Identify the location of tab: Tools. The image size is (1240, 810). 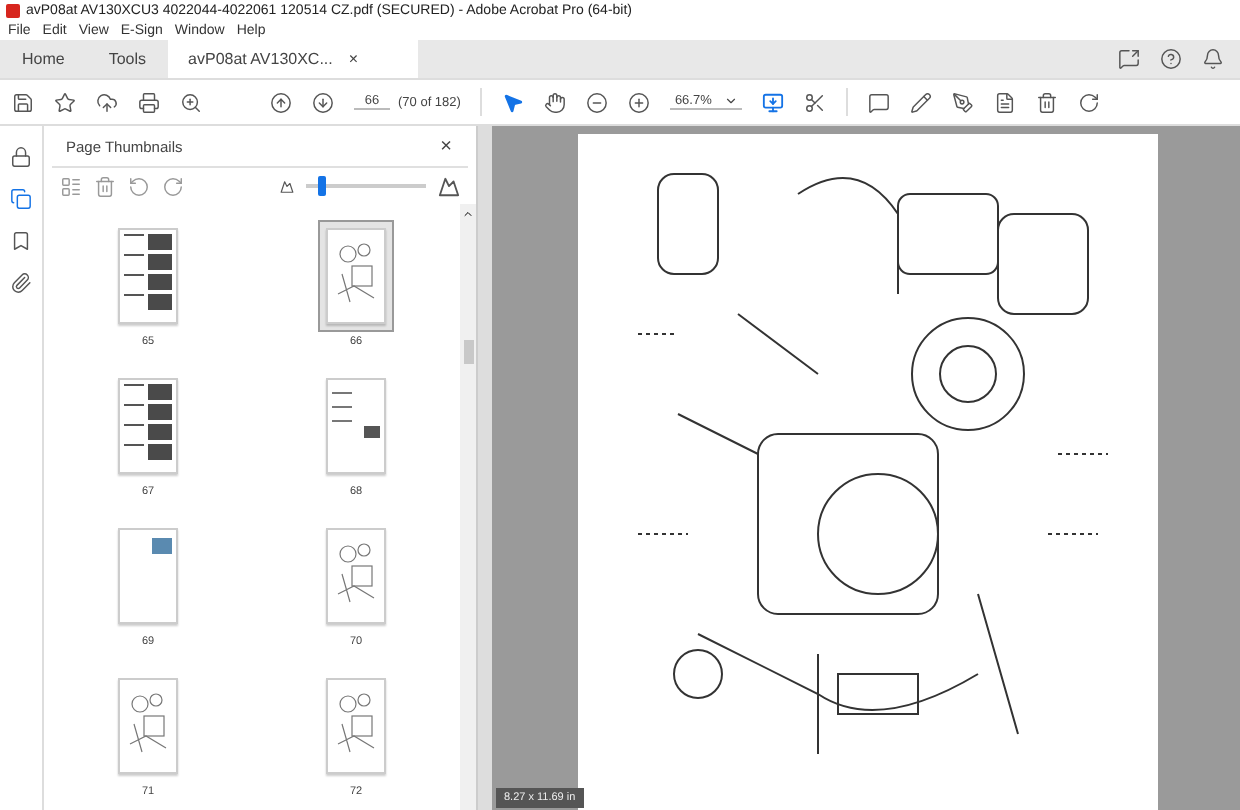
(127, 59).